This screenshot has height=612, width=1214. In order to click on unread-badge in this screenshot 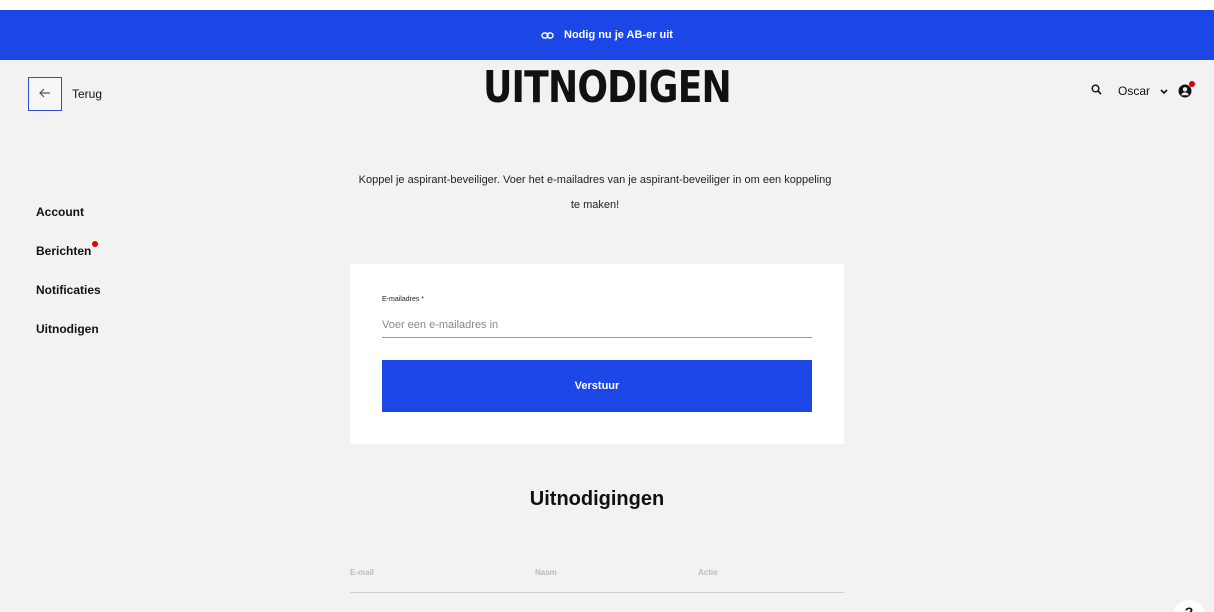, I will do `click(95, 244)`.